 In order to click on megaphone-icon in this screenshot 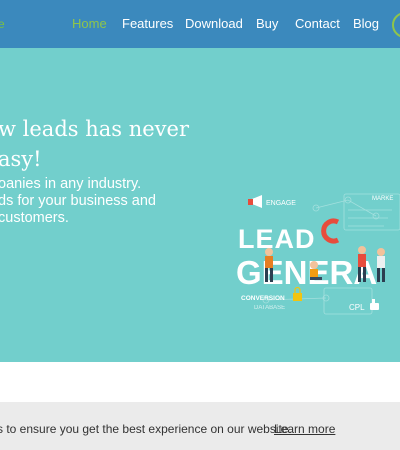, I will do `click(255, 201)`.